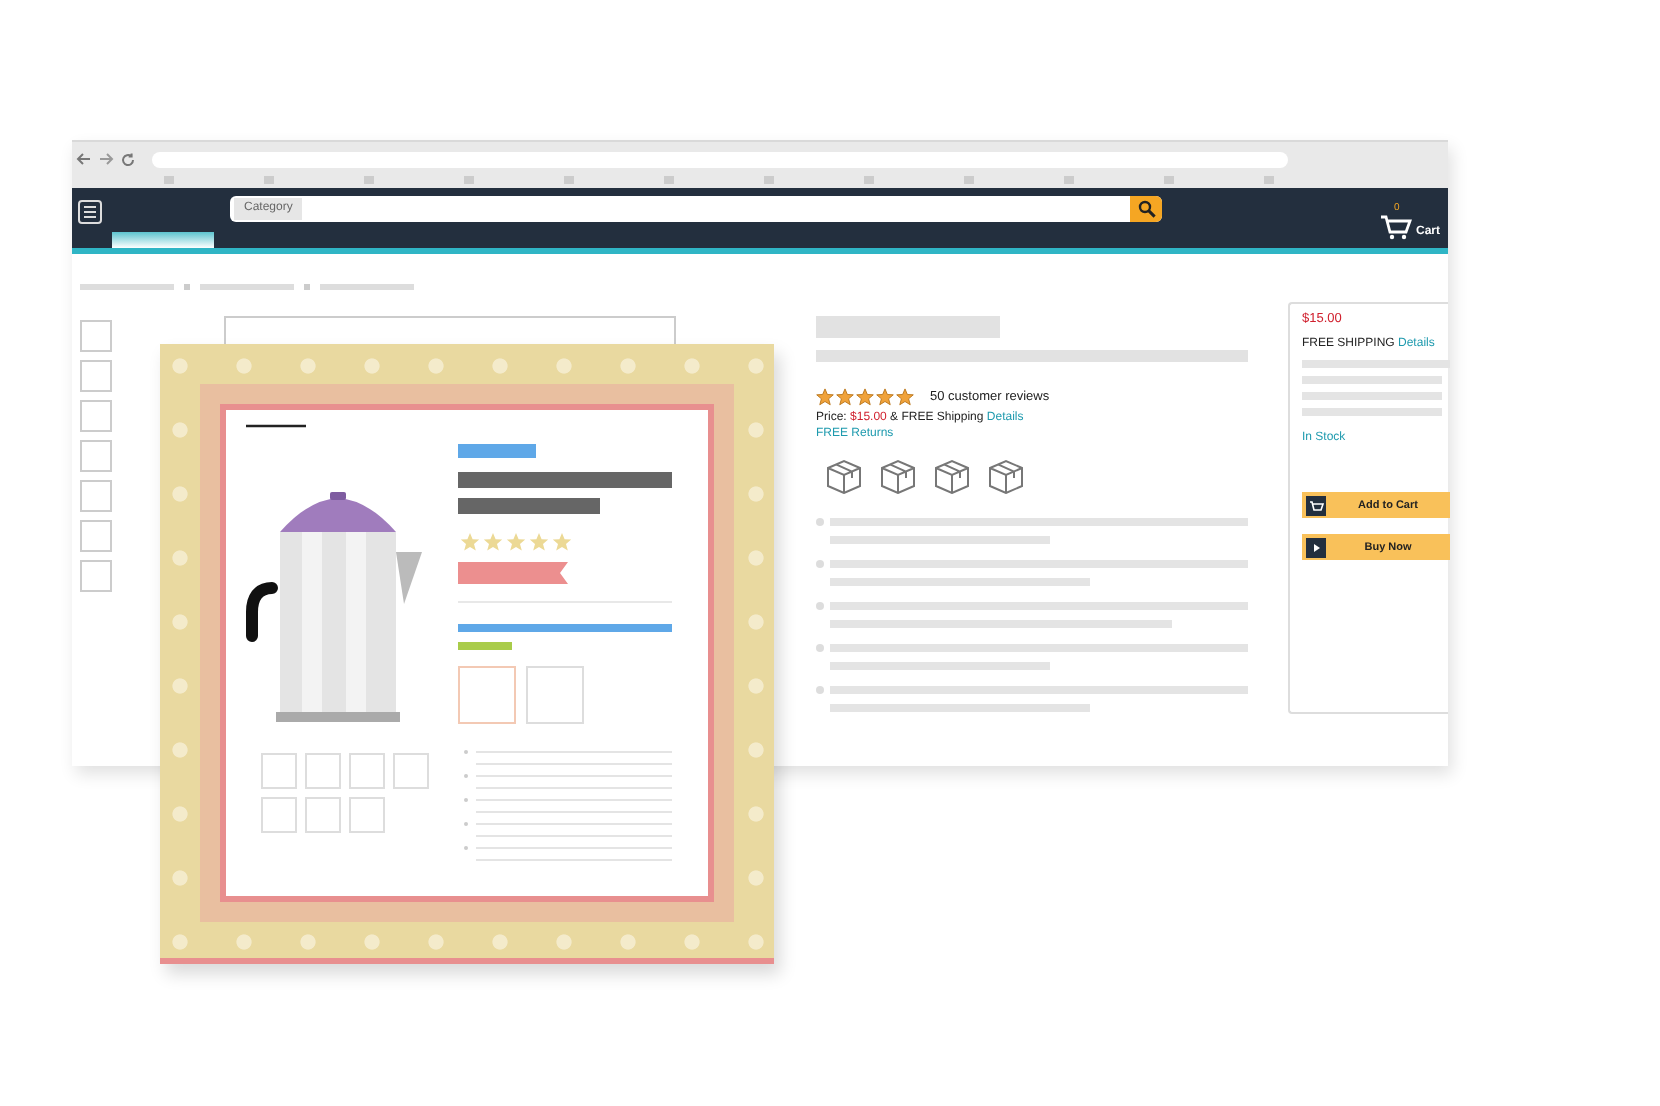 The height and width of the screenshot is (1106, 1660). Describe the element at coordinates (106, 159) in the screenshot. I see `forward-icon` at that location.